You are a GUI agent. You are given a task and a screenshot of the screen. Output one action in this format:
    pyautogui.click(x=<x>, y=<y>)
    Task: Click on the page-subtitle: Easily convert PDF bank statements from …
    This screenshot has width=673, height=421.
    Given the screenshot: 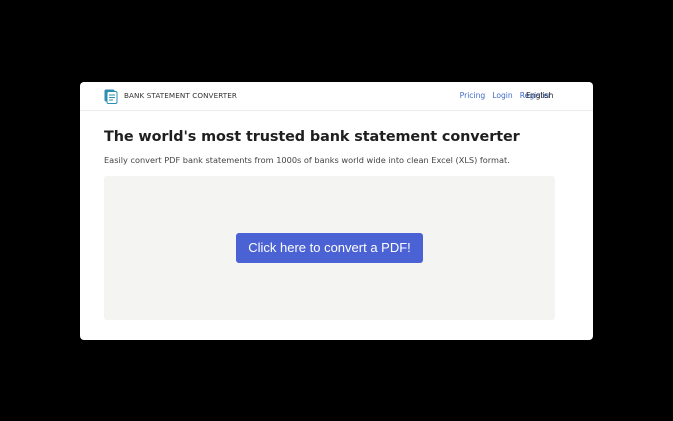 What is the action you would take?
    pyautogui.click(x=307, y=160)
    